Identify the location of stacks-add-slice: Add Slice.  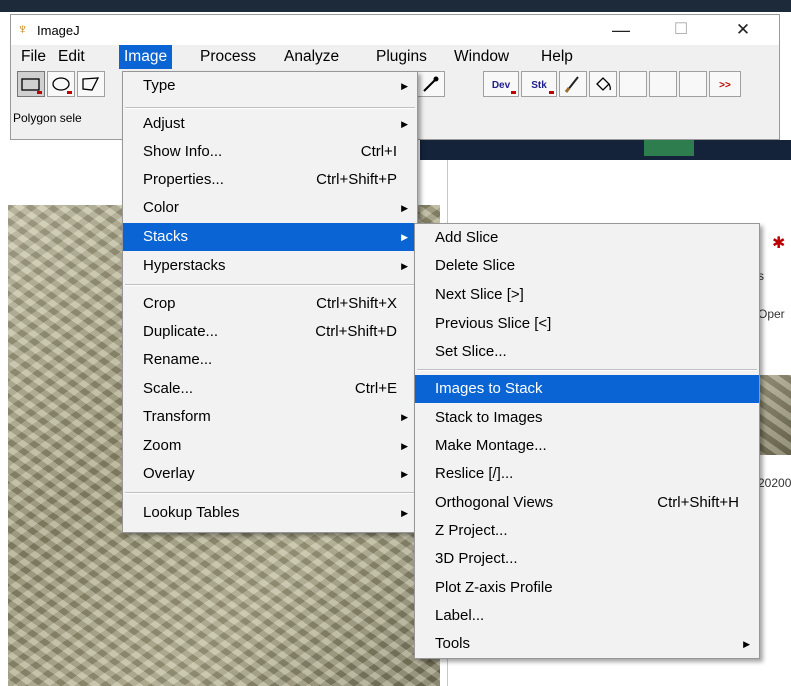
(587, 238).